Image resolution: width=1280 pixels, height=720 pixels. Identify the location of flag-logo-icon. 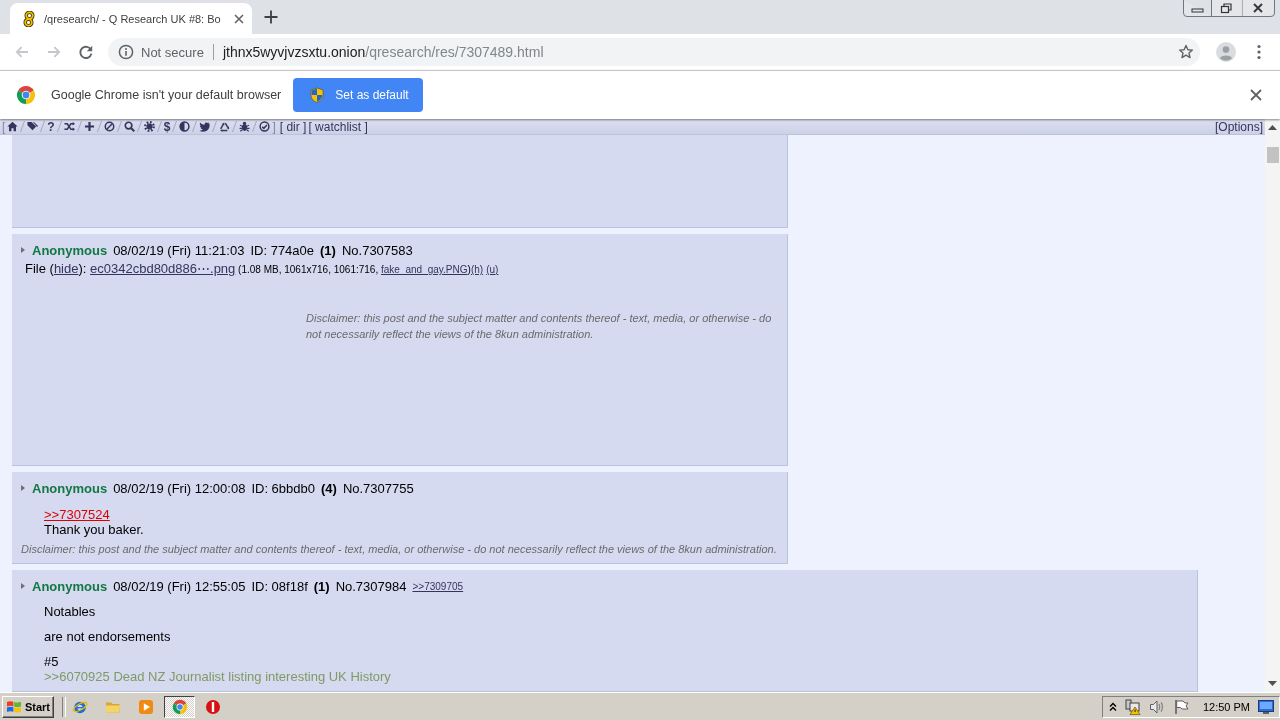
(14, 706).